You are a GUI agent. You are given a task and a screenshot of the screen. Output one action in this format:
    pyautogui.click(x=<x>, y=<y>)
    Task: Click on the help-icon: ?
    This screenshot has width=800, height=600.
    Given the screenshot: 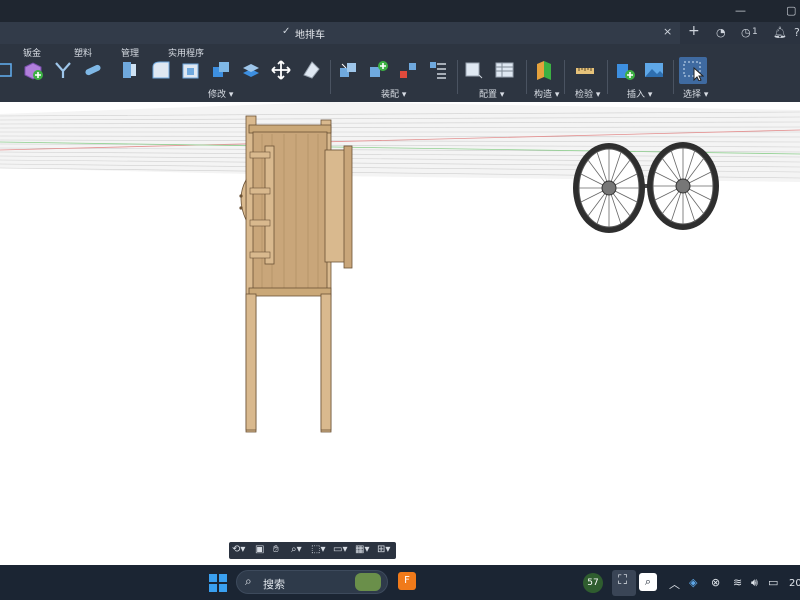 What is the action you would take?
    pyautogui.click(x=797, y=32)
    